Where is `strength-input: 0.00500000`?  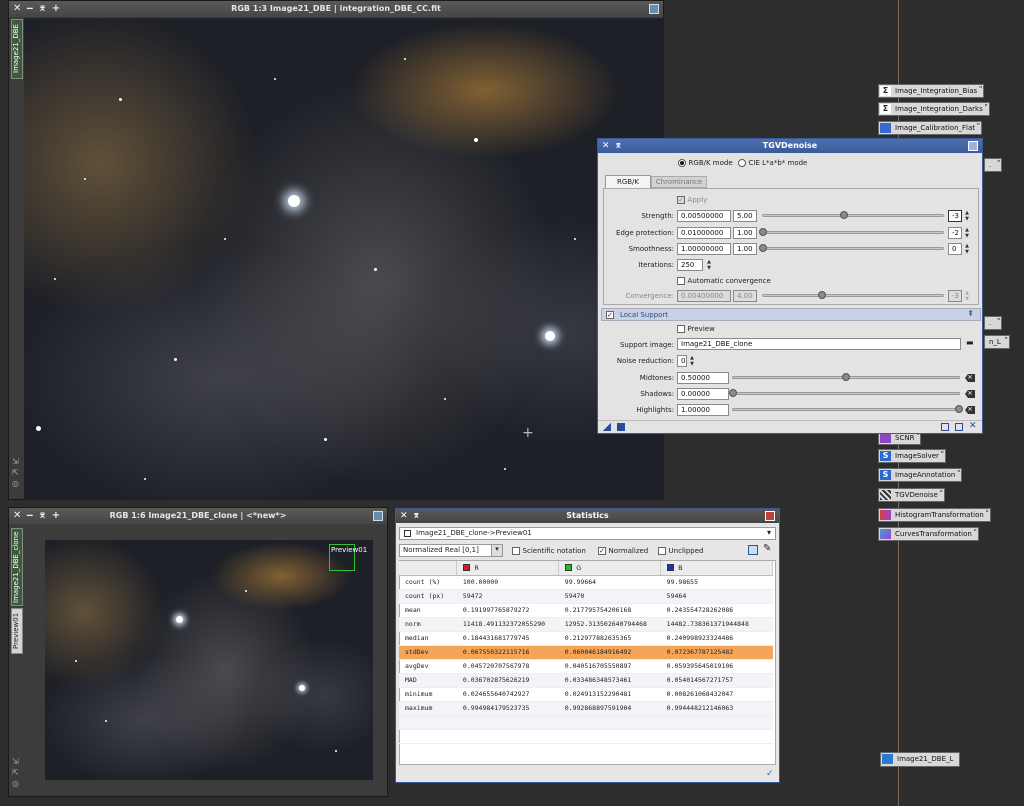
strength-input: 0.00500000 is located at coordinates (704, 216).